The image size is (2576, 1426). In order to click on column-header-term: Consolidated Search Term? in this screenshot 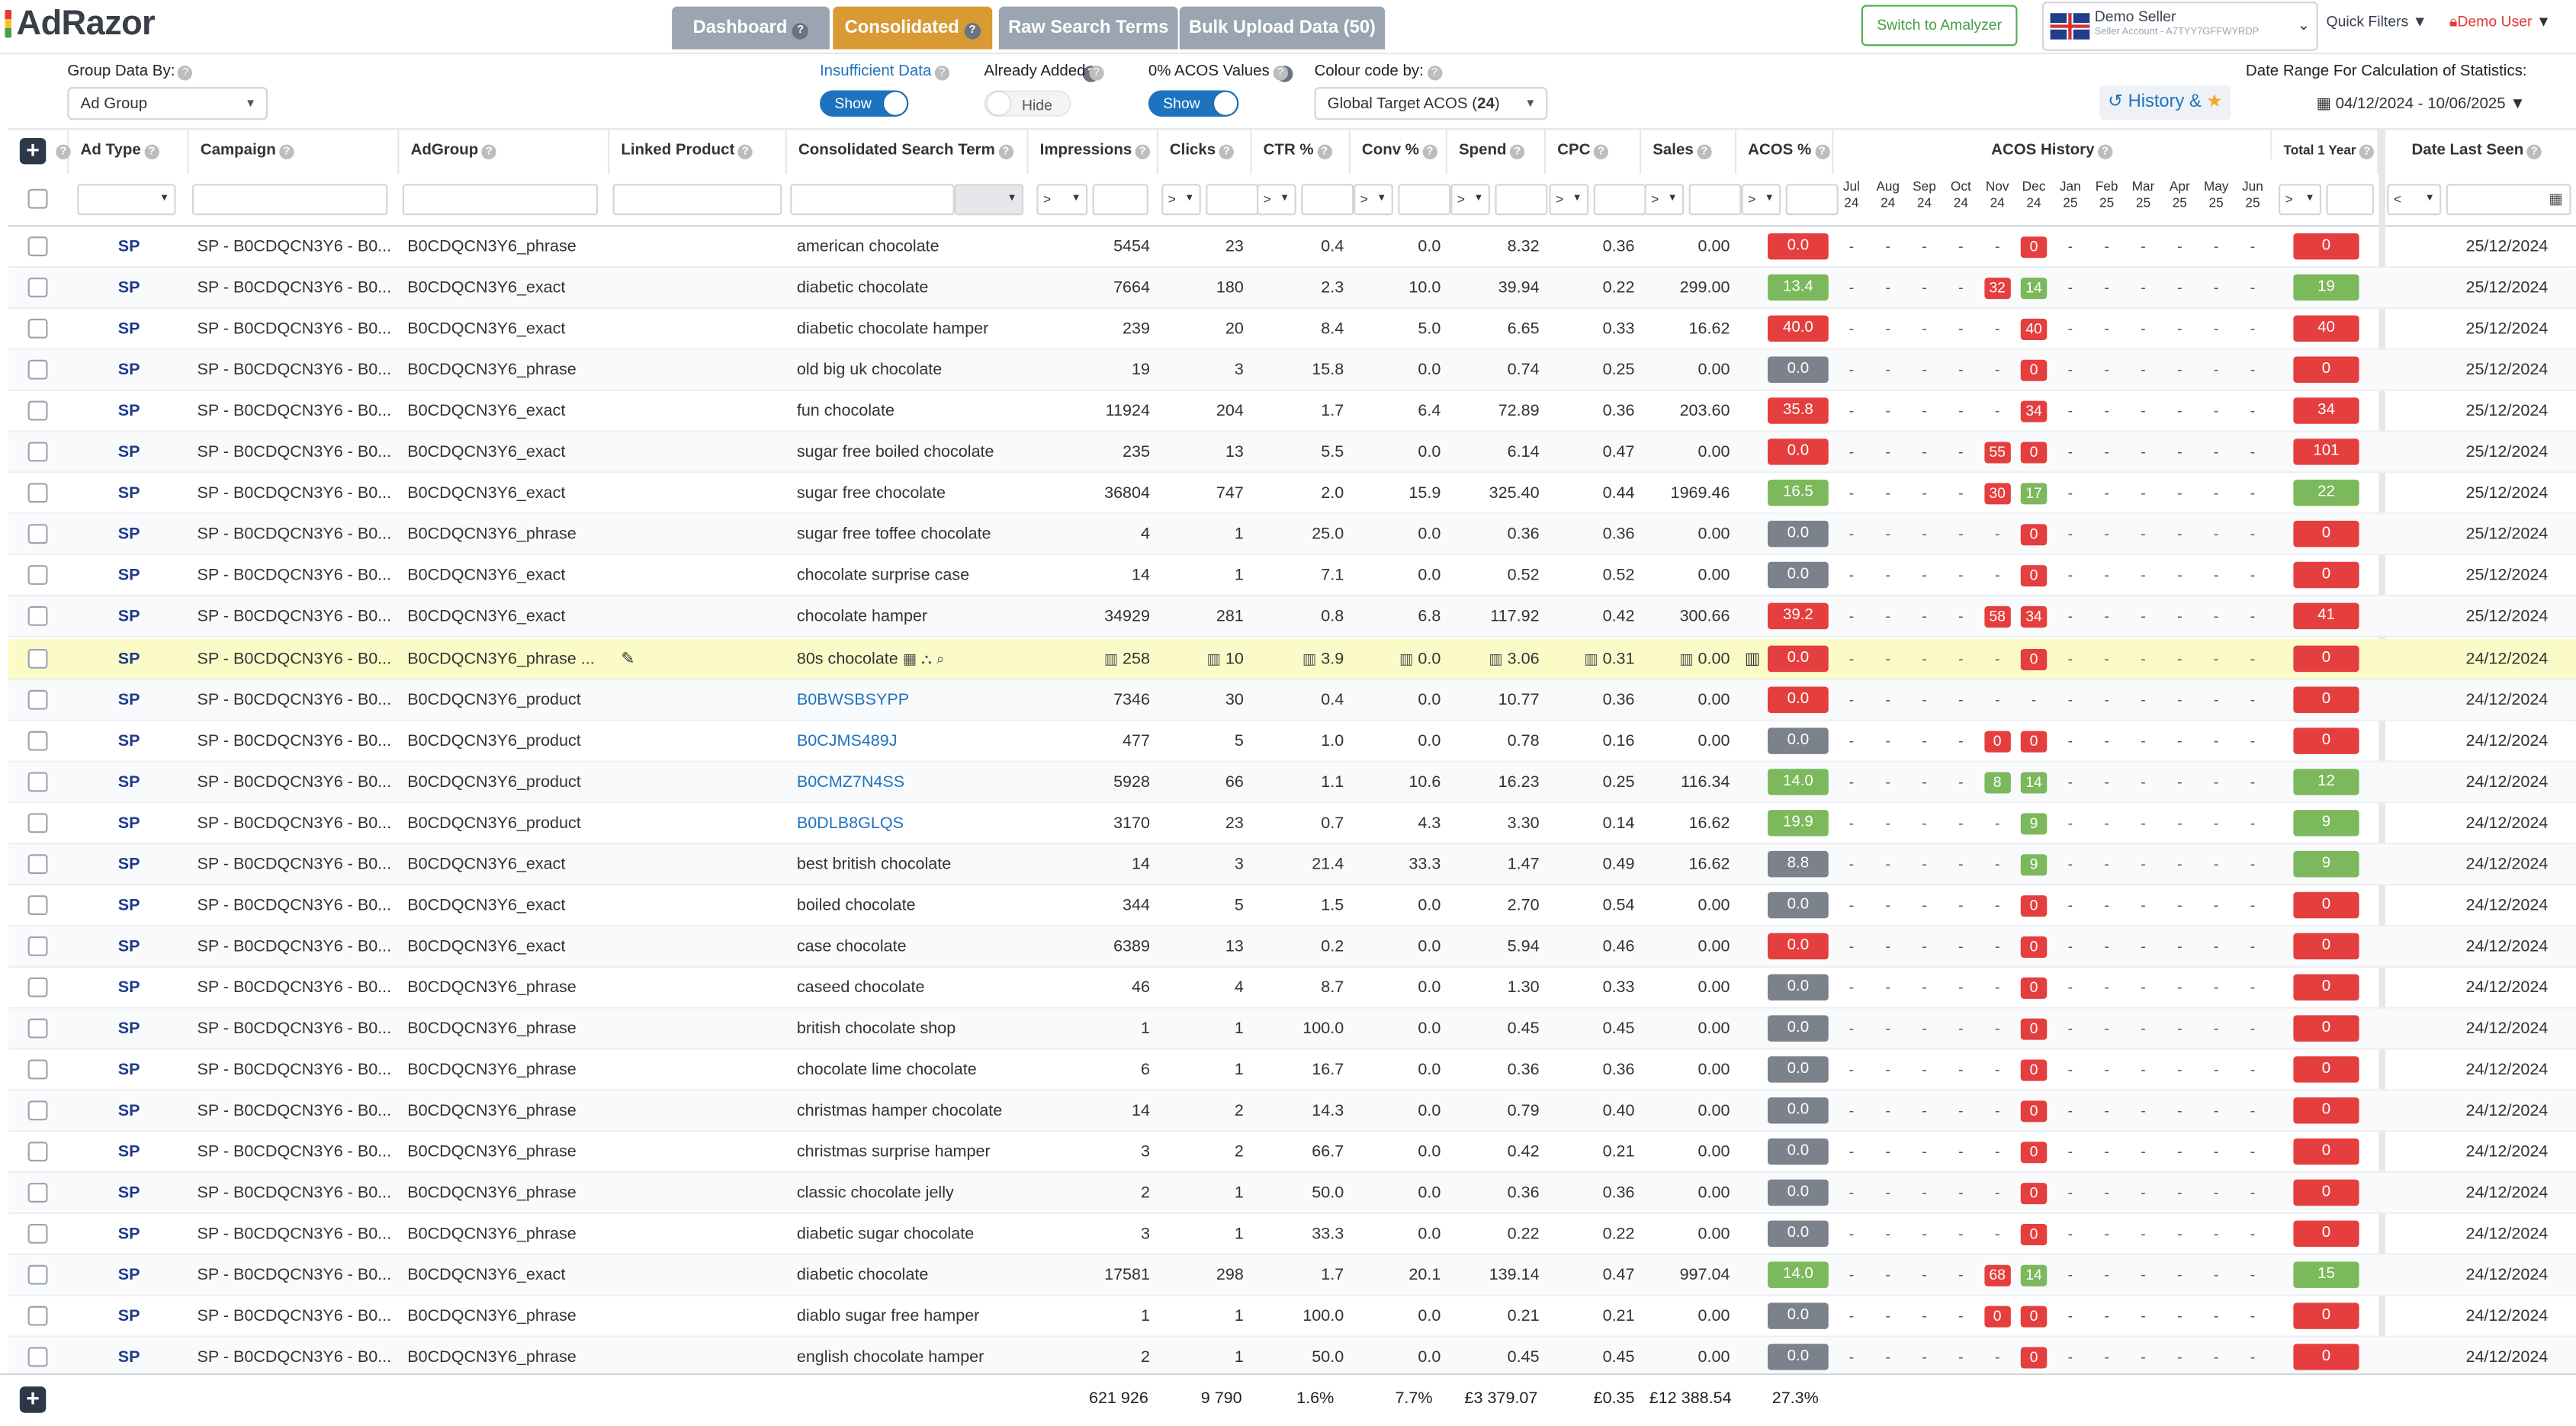, I will do `click(908, 151)`.